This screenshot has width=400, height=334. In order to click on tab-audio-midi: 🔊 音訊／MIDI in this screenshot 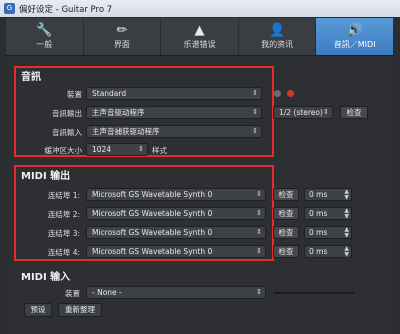, I will do `click(355, 36)`.